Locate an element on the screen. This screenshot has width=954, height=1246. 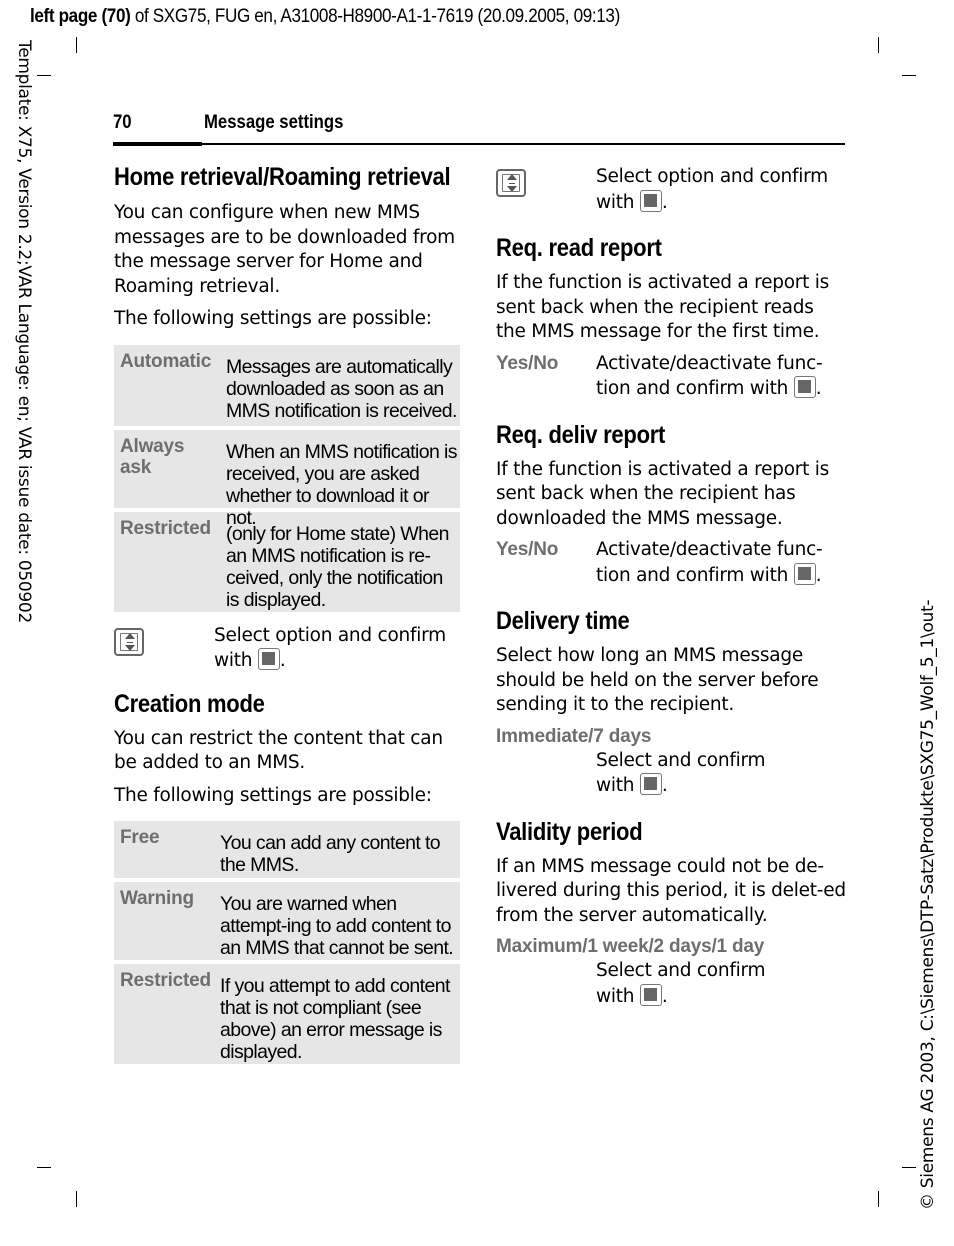
option-key: Always ask is located at coordinates (152, 456).